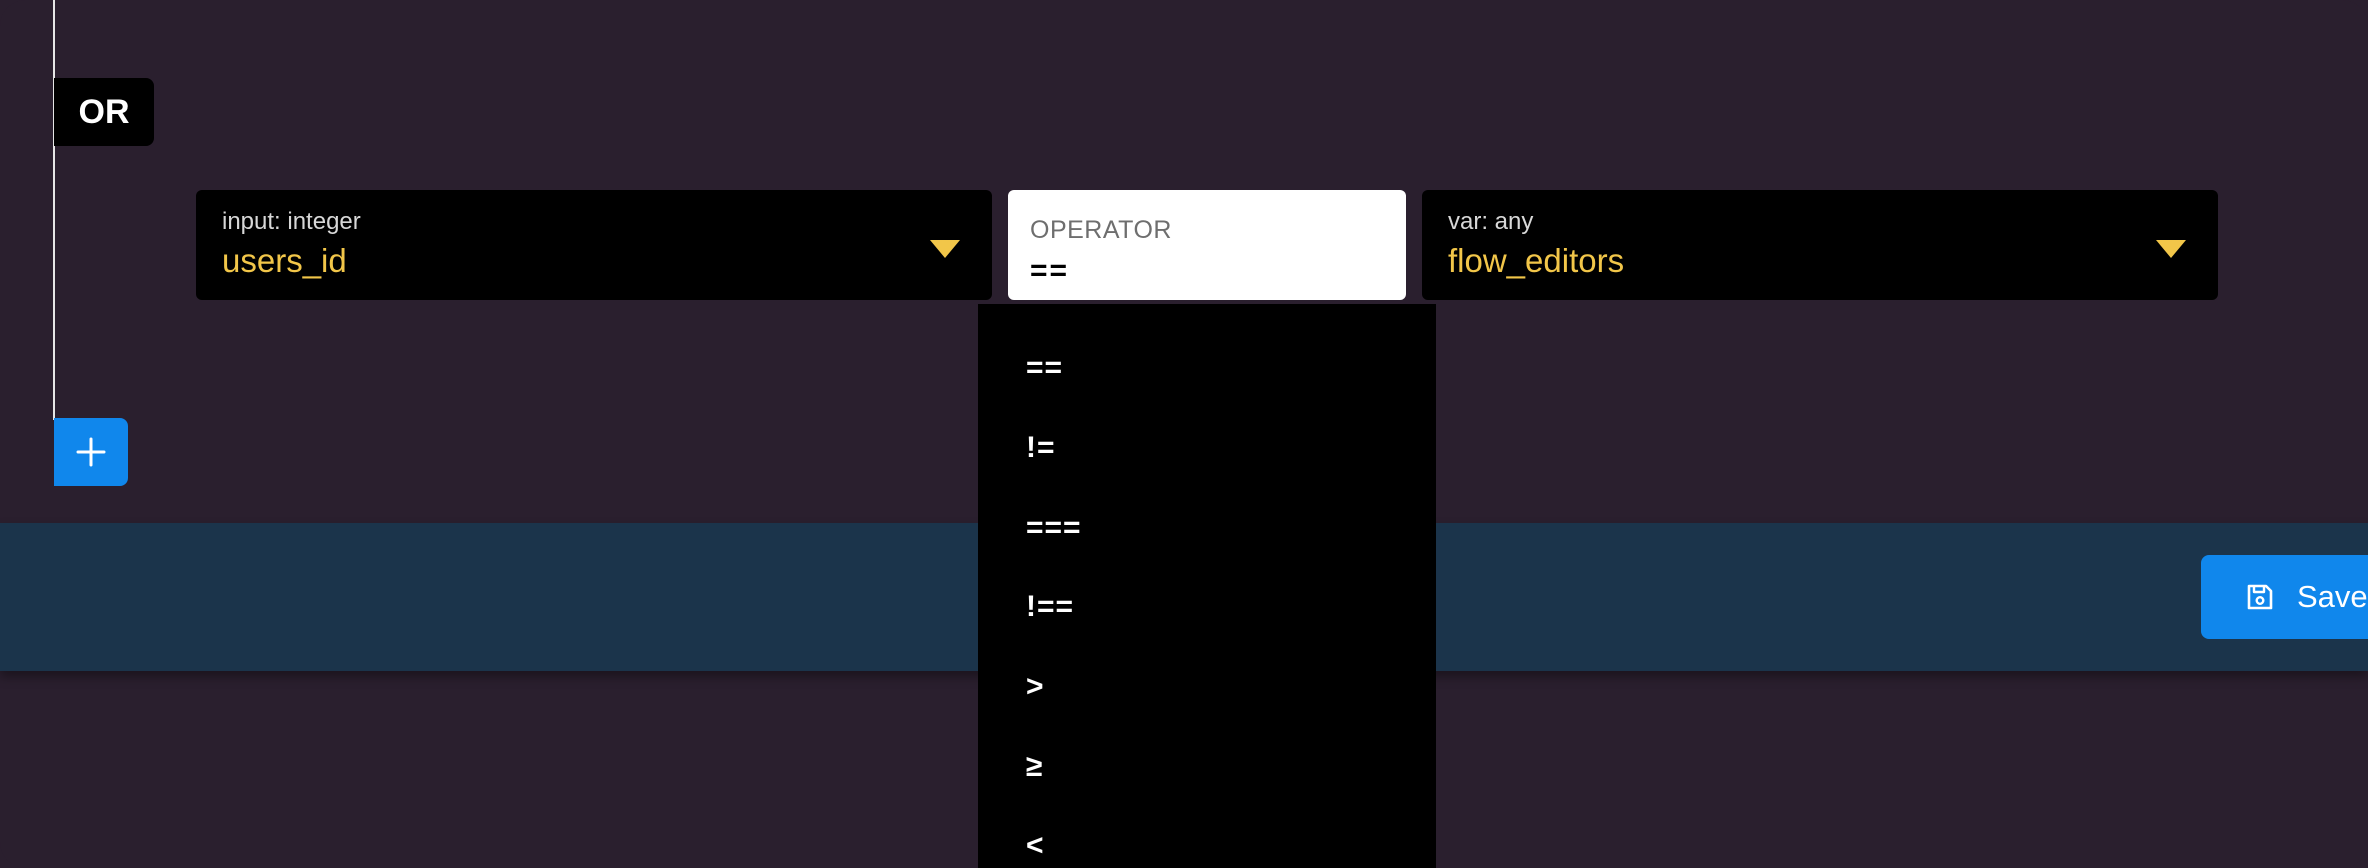 The image size is (2368, 868). What do you see at coordinates (1820, 245) in the screenshot?
I see `var-select: var: any flow_editors` at bounding box center [1820, 245].